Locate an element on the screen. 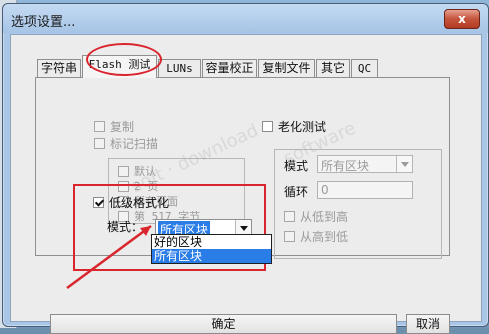  tab-copy-files: 复制文件 is located at coordinates (286, 68).